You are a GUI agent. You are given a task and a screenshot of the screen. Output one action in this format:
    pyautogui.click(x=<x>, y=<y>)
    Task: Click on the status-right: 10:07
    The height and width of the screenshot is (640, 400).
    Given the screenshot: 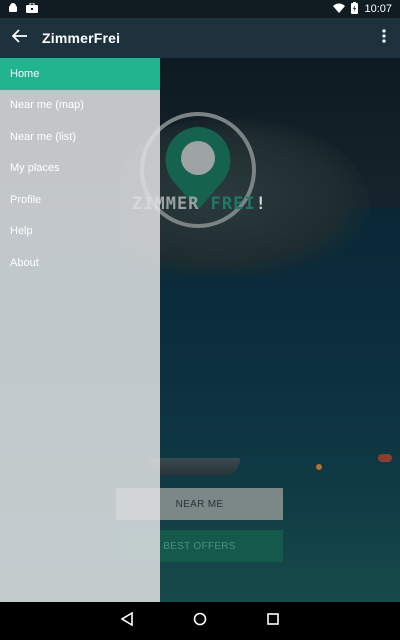 What is the action you would take?
    pyautogui.click(x=362, y=9)
    